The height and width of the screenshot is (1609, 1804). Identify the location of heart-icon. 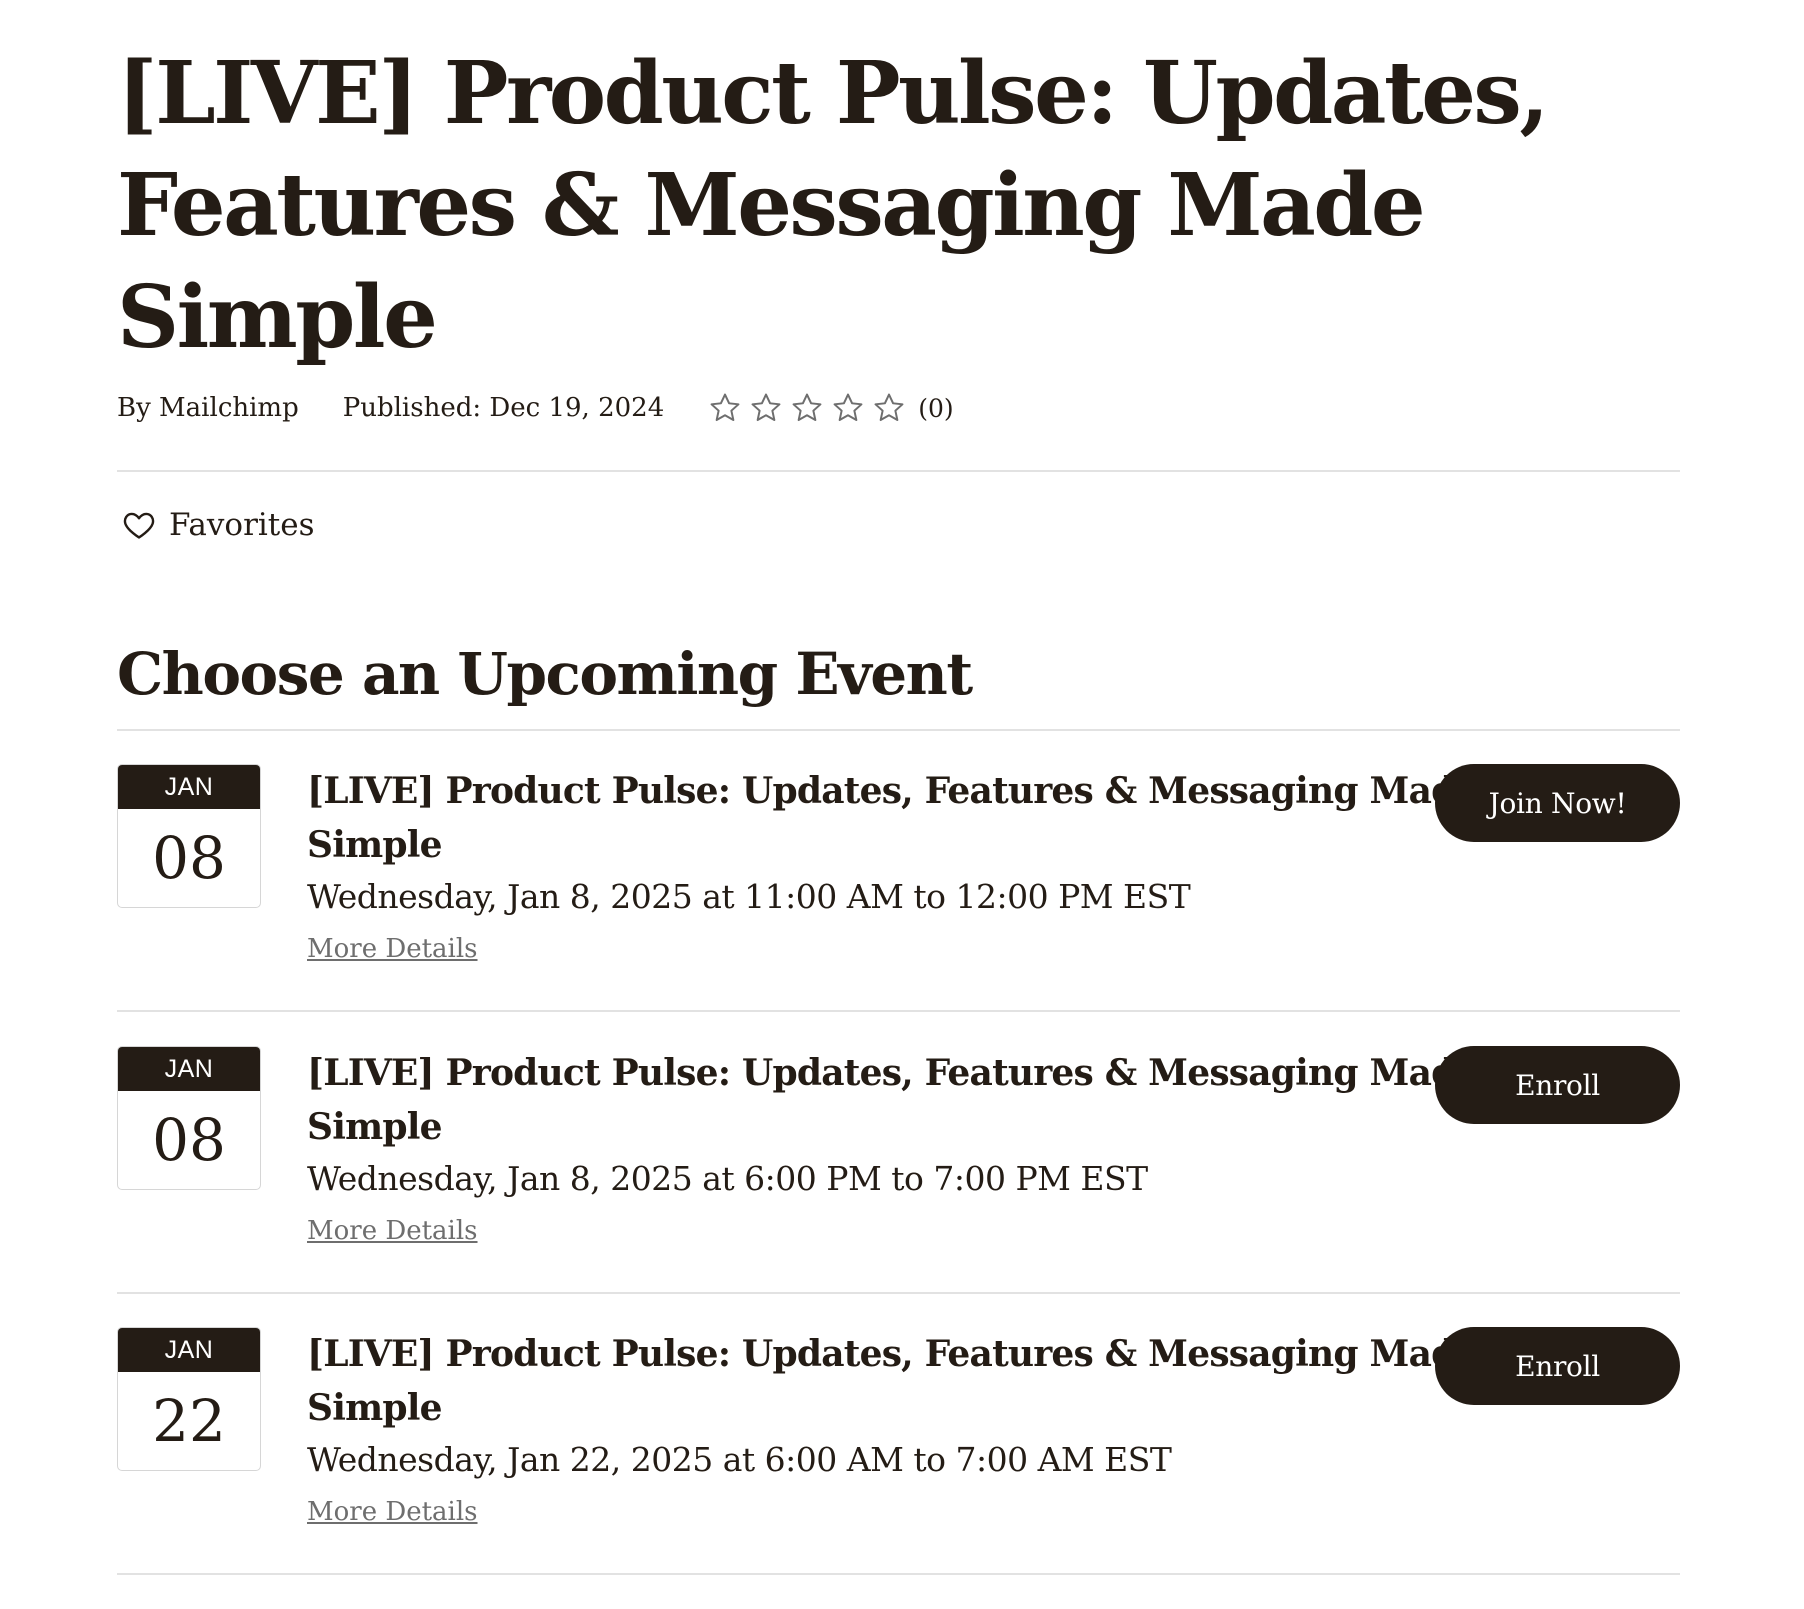
(139, 525).